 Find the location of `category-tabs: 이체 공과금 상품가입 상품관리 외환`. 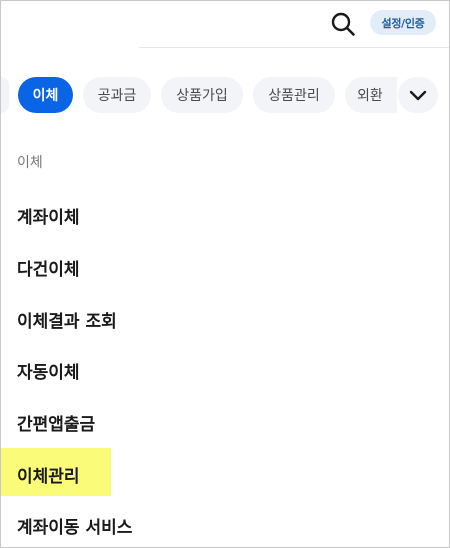

category-tabs: 이체 공과금 상품가입 상품관리 외환 is located at coordinates (225, 95).